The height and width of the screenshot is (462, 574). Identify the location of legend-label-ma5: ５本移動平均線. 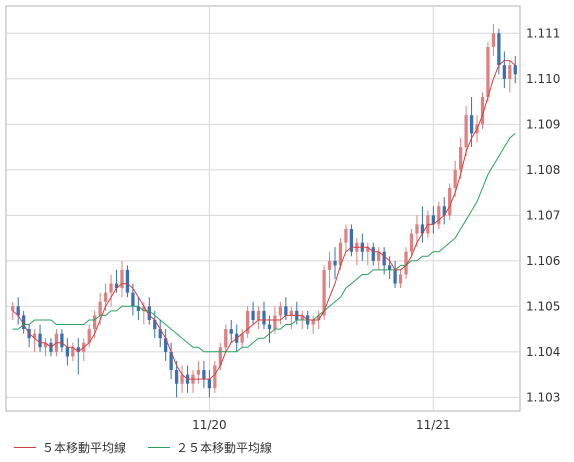
(84, 447).